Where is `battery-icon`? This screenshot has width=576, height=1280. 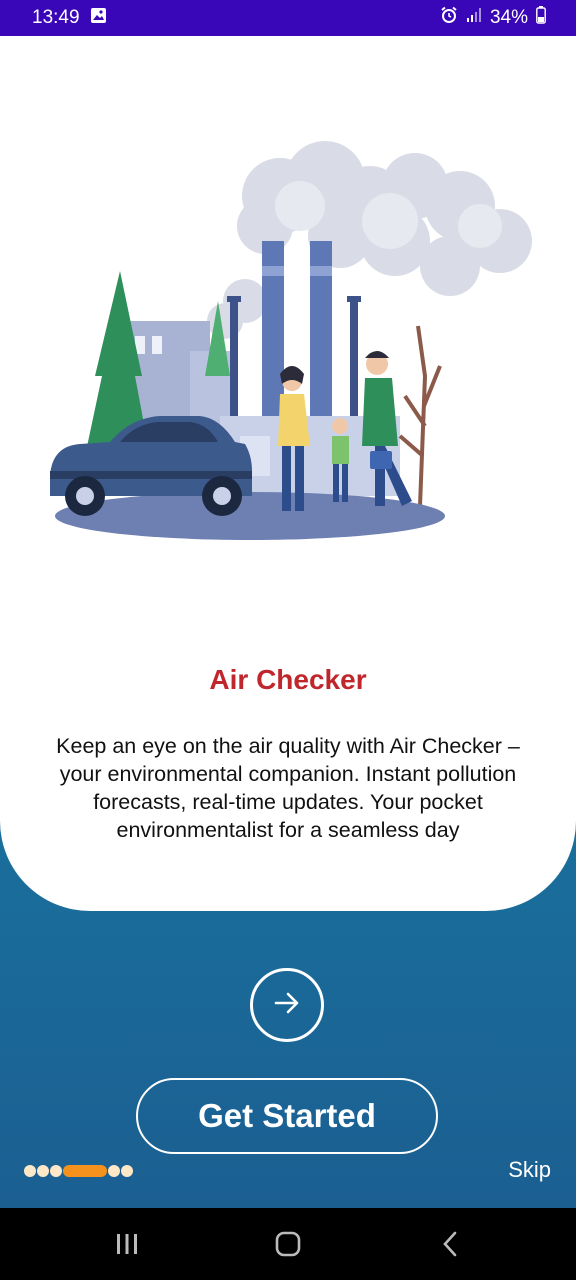
battery-icon is located at coordinates (541, 18).